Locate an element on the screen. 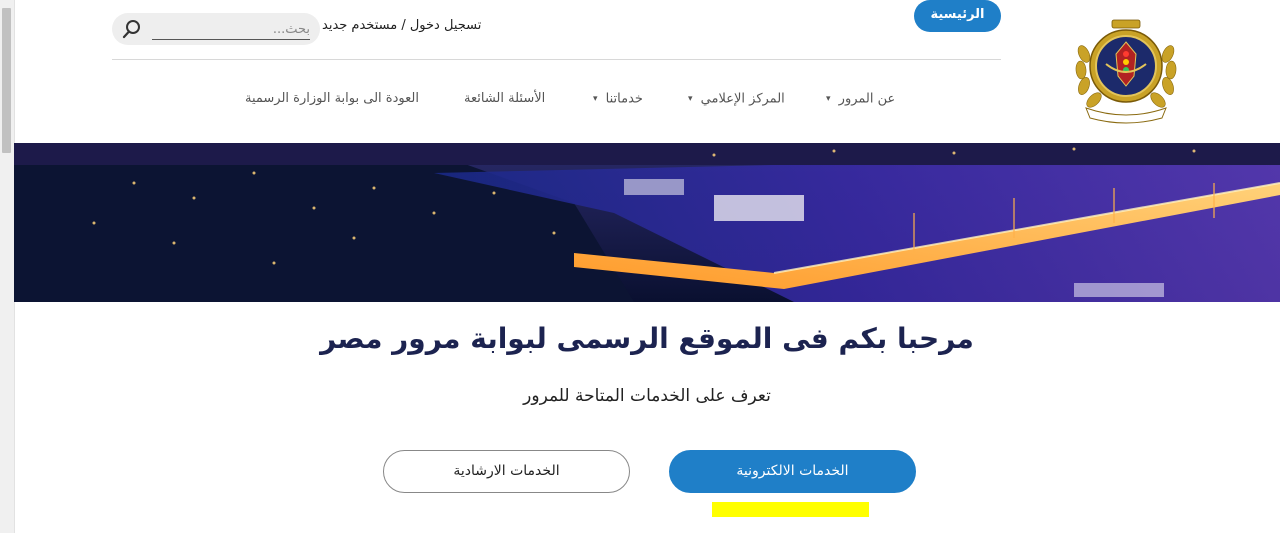  auth-links: تسجيل دخول / مستخدم جديد is located at coordinates (401, 28).